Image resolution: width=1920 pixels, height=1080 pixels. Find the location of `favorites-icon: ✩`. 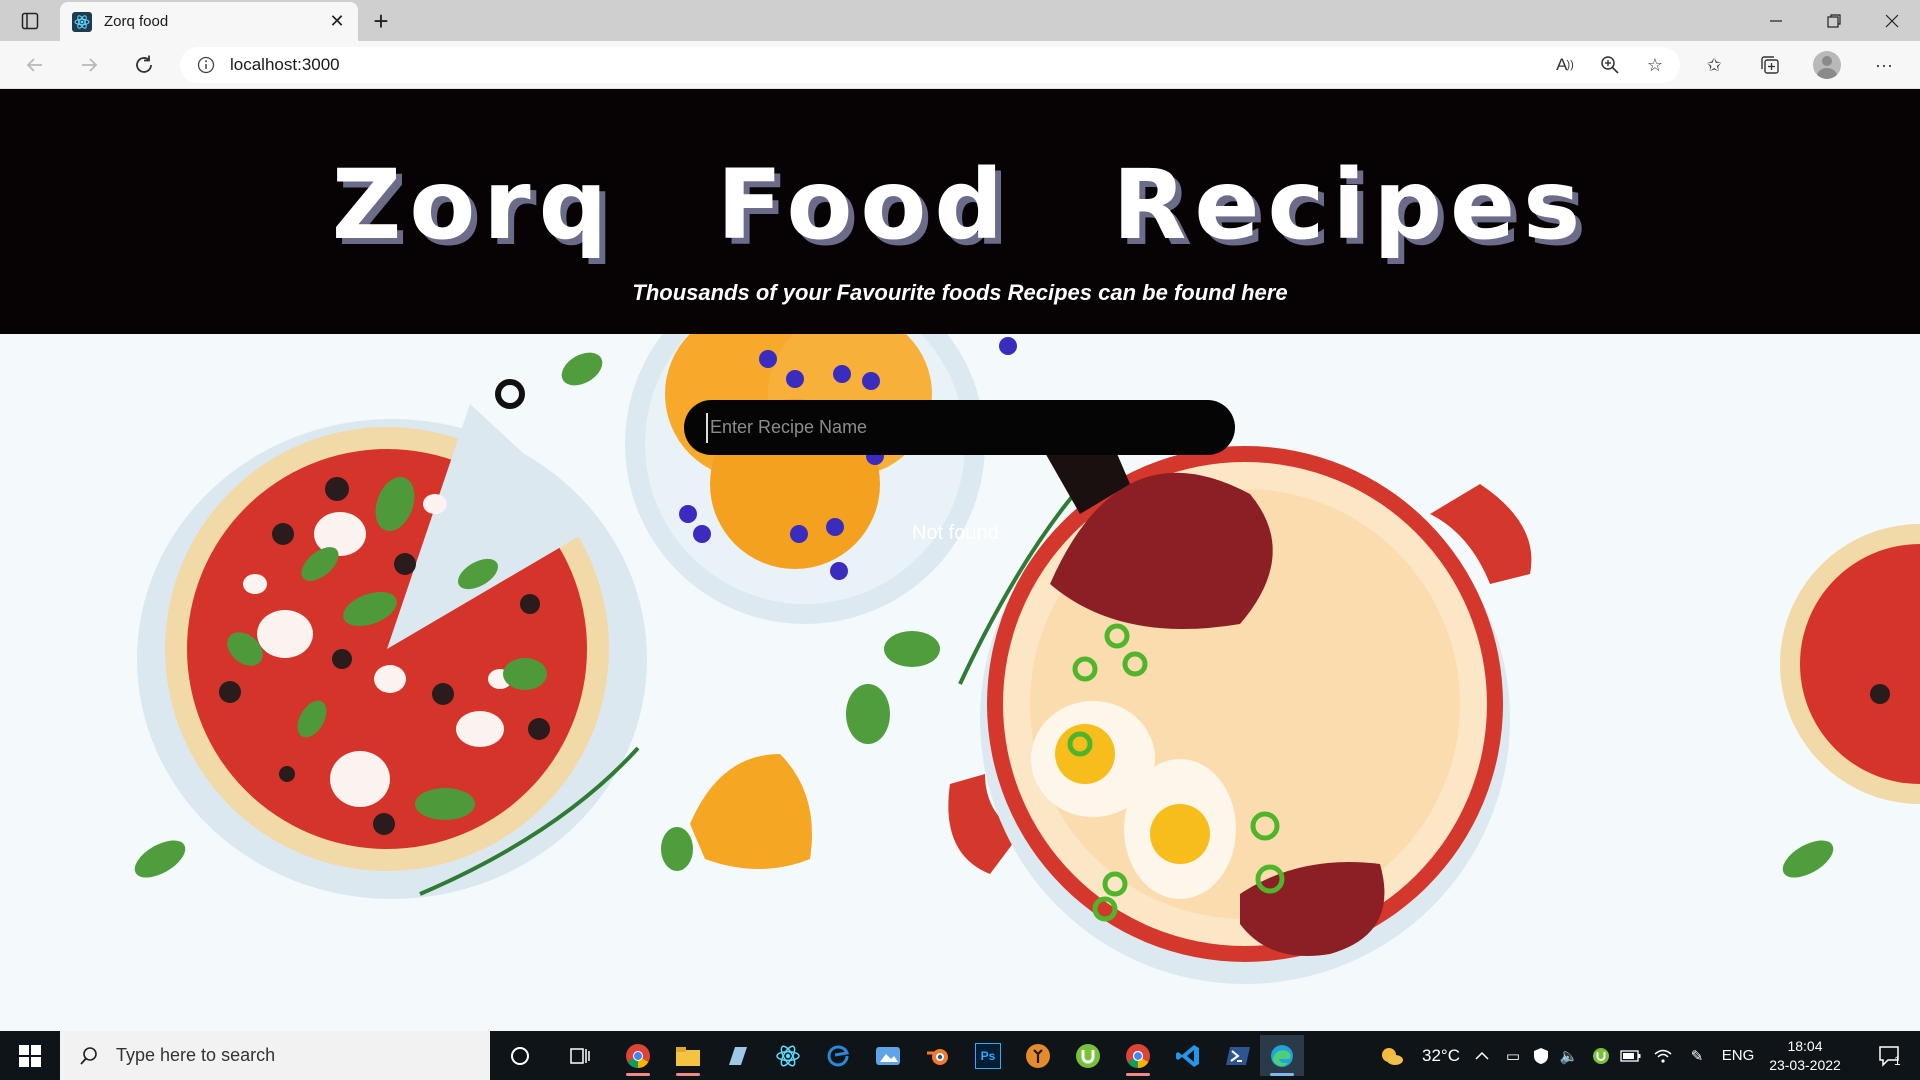

favorites-icon: ✩ is located at coordinates (1714, 65).